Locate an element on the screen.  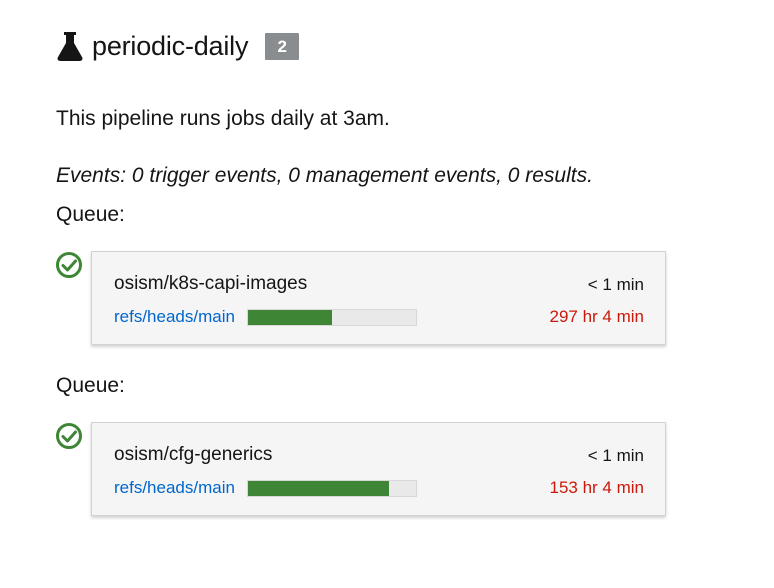
project-name: osism/cfg-generics is located at coordinates (193, 454).